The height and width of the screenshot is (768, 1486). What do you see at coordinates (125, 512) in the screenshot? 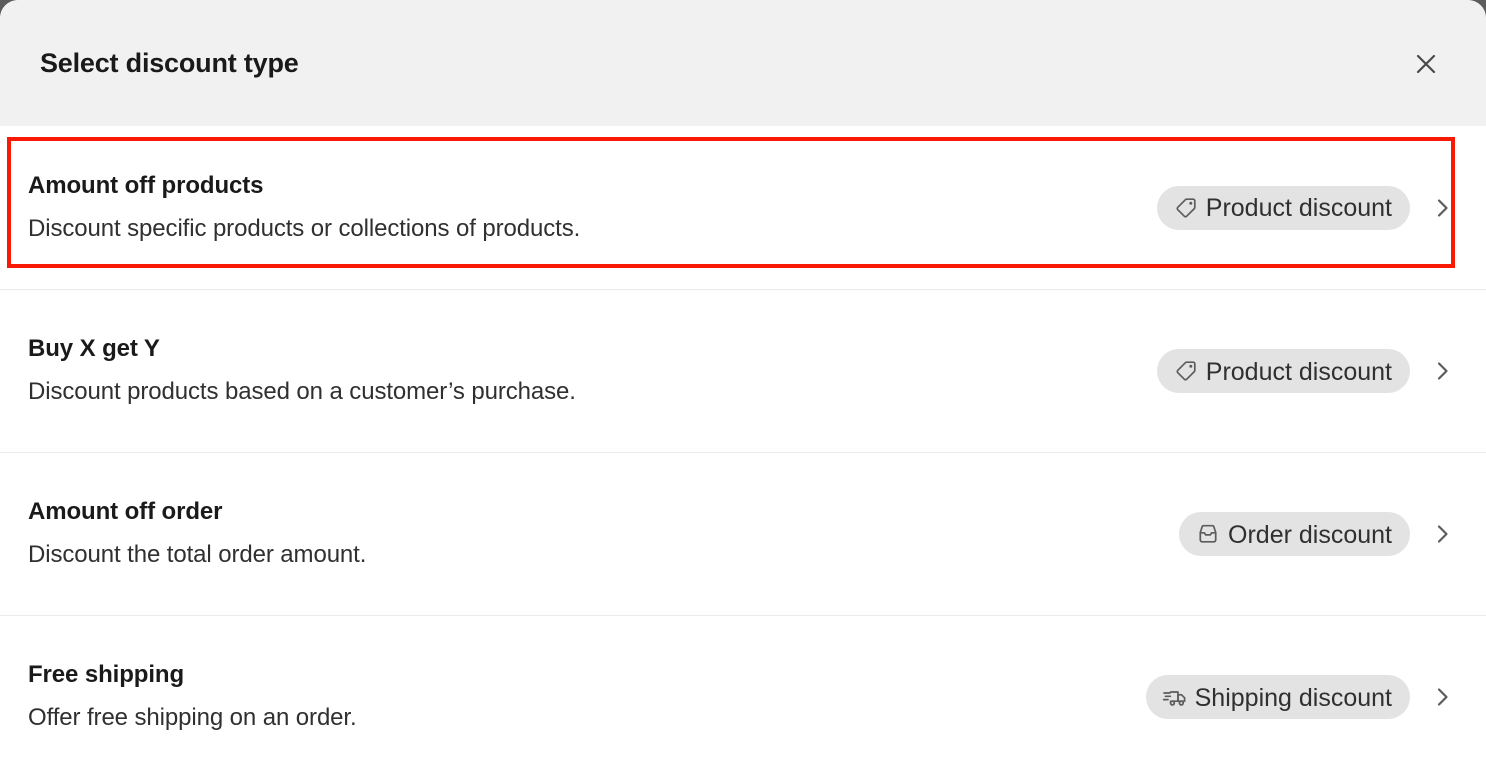
I see `list-item-title: Amount off order` at bounding box center [125, 512].